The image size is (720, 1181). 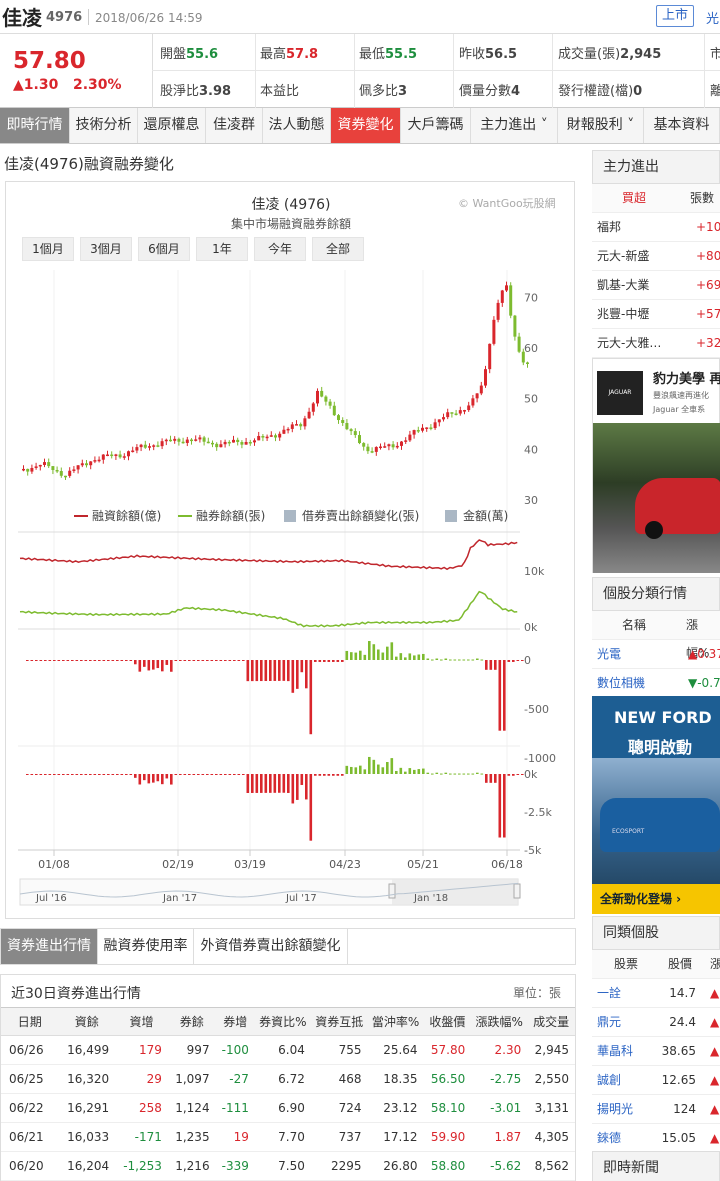 I want to click on table-cell: 06/25, so click(x=30, y=1079).